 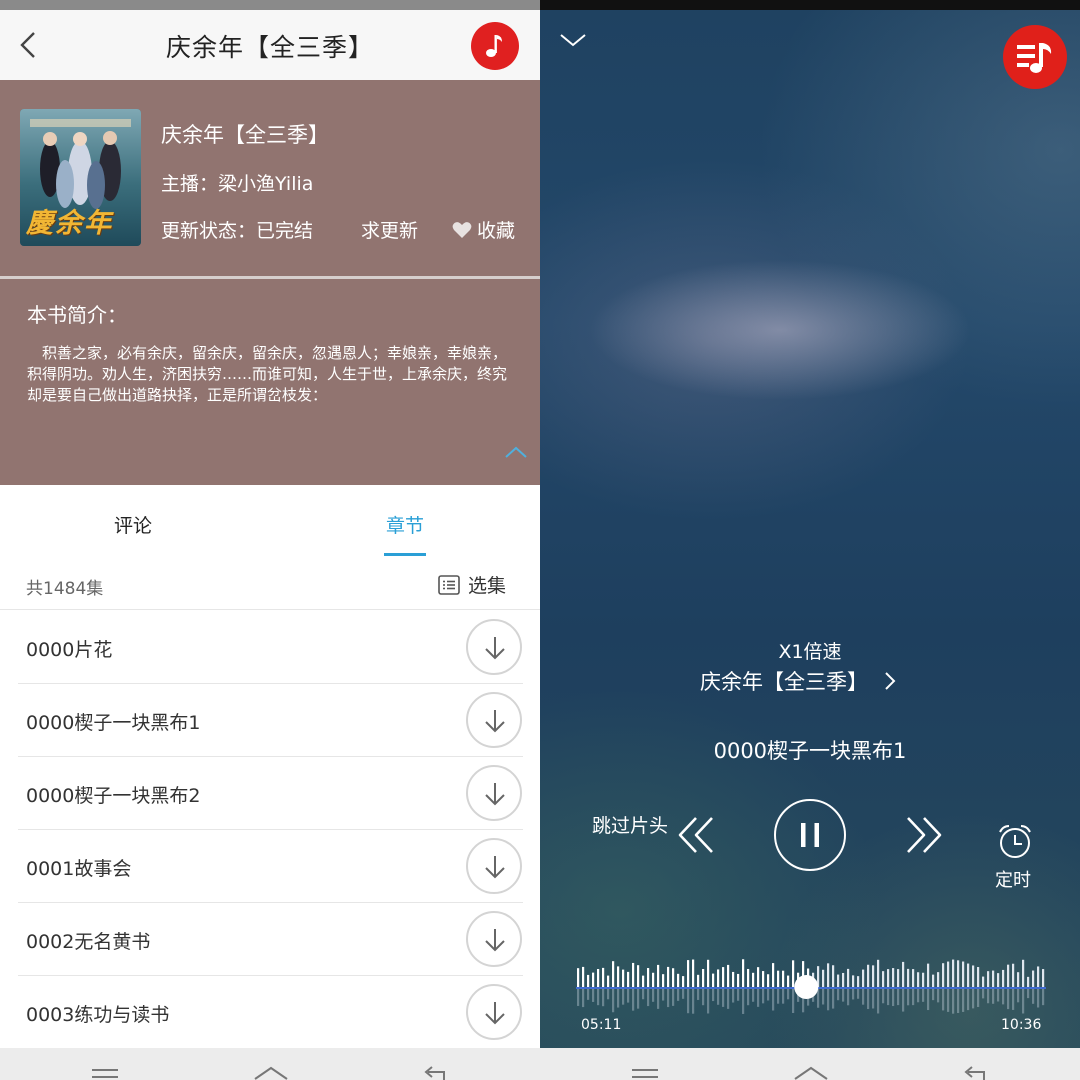 What do you see at coordinates (88, 942) in the screenshot?
I see `episode-title: 0002无名黄书` at bounding box center [88, 942].